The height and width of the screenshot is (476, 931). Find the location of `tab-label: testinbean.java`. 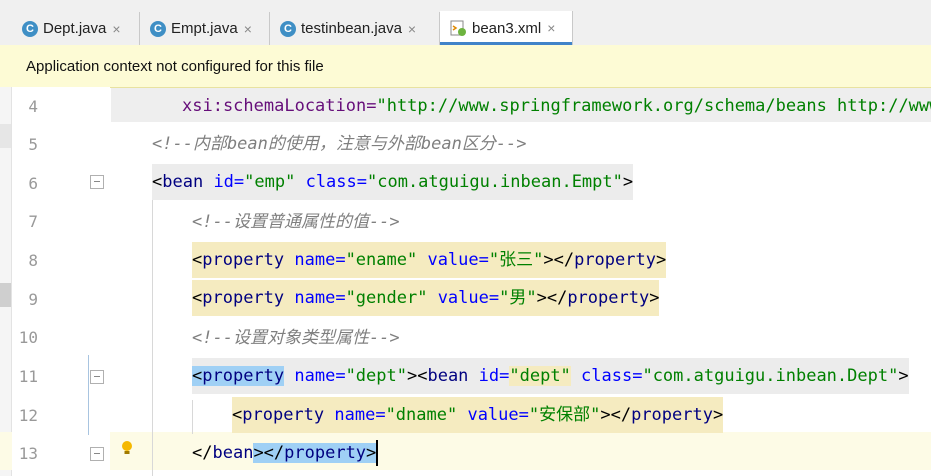

tab-label: testinbean.java is located at coordinates (351, 28).